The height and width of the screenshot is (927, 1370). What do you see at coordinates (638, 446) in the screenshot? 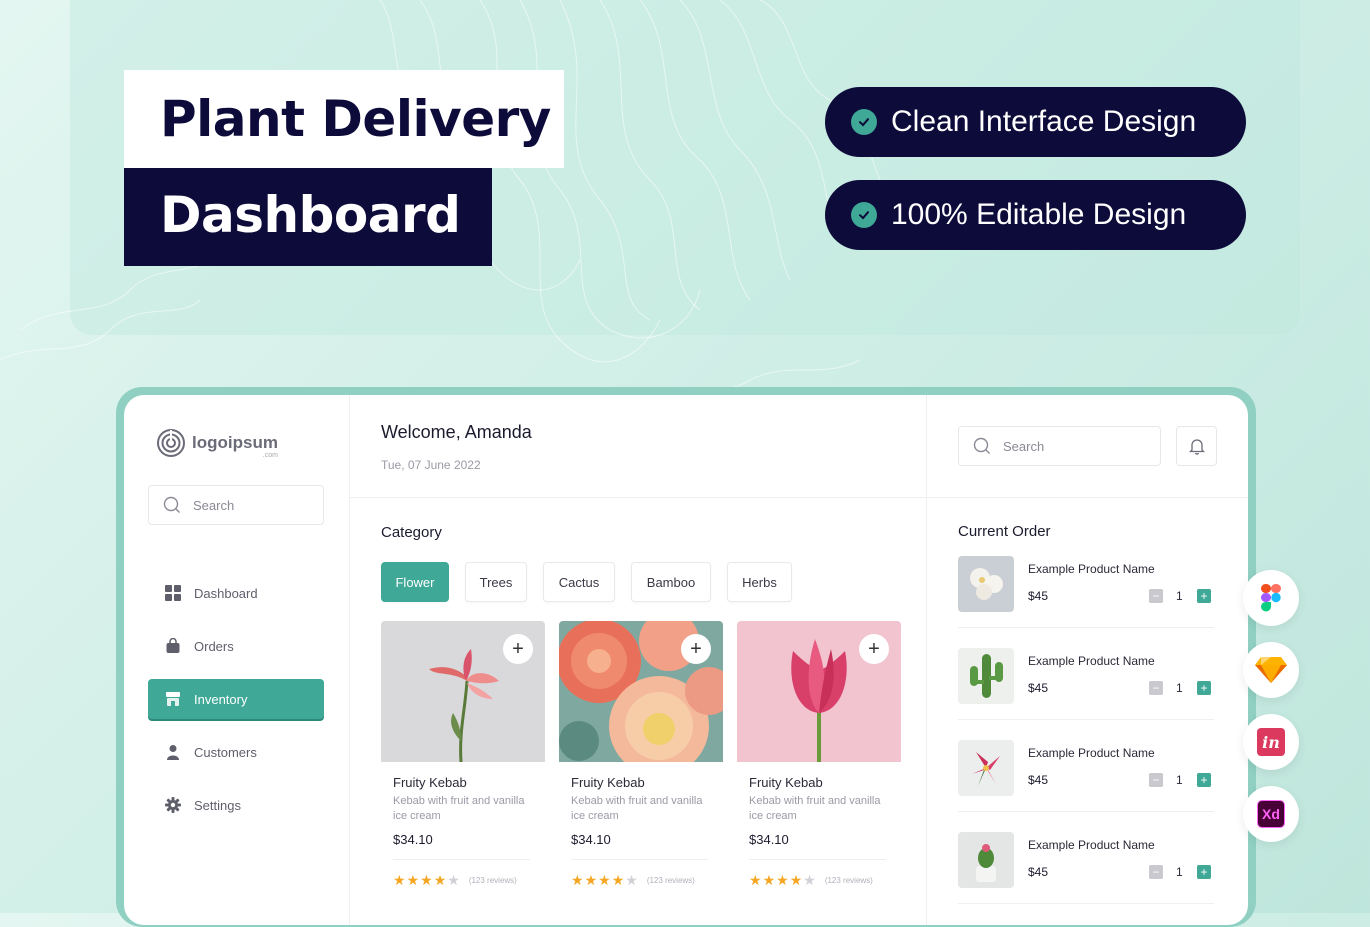
I see `main-header: Welcome, Amanda Tue, 07 June 2022` at bounding box center [638, 446].